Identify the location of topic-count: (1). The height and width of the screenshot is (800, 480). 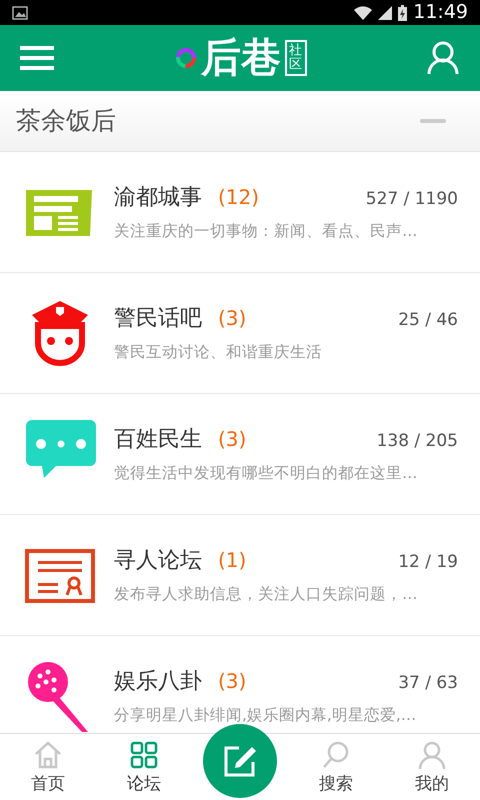
(232, 560).